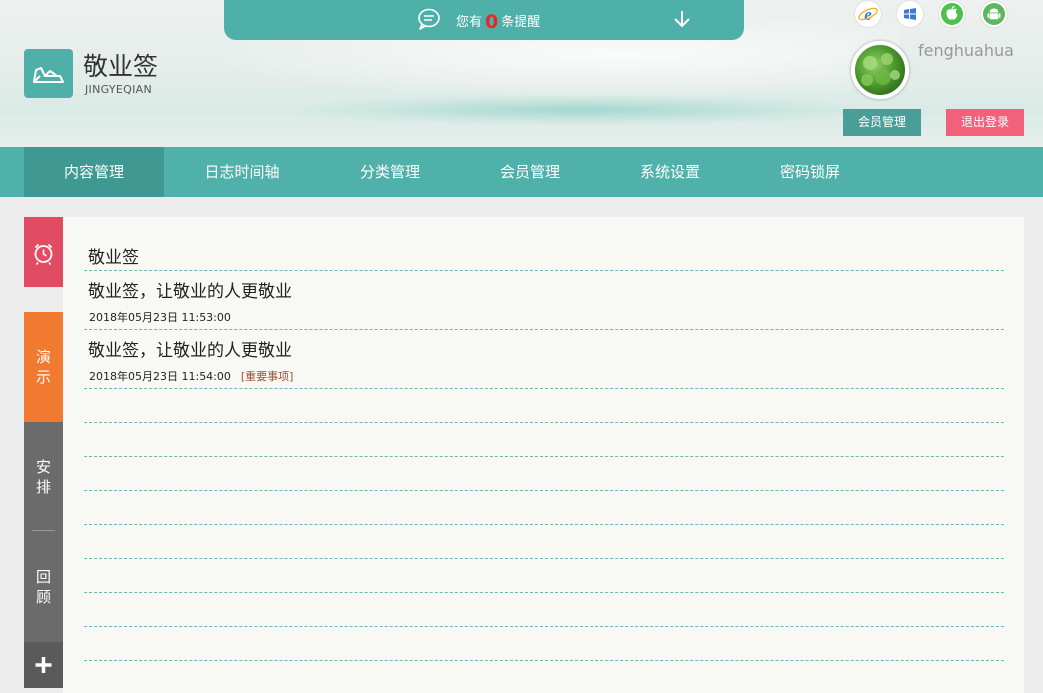  I want to click on nav-member-management: 会员管理, so click(530, 172).